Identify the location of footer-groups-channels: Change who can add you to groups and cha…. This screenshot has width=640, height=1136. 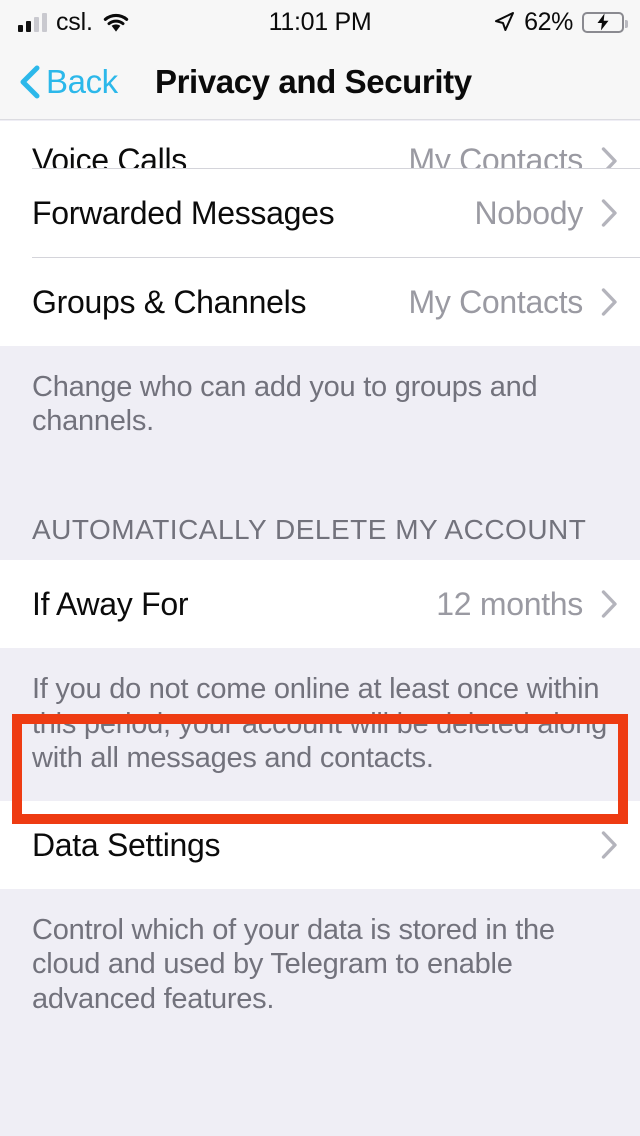
(320, 412).